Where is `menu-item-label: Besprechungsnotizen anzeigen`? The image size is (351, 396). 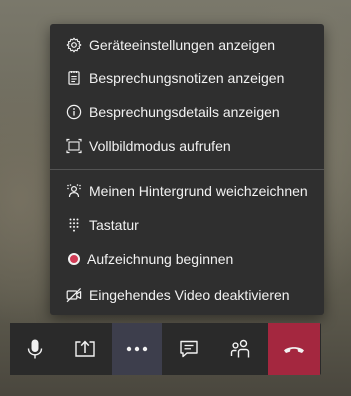
menu-item-label: Besprechungsnotizen anzeigen is located at coordinates (187, 78).